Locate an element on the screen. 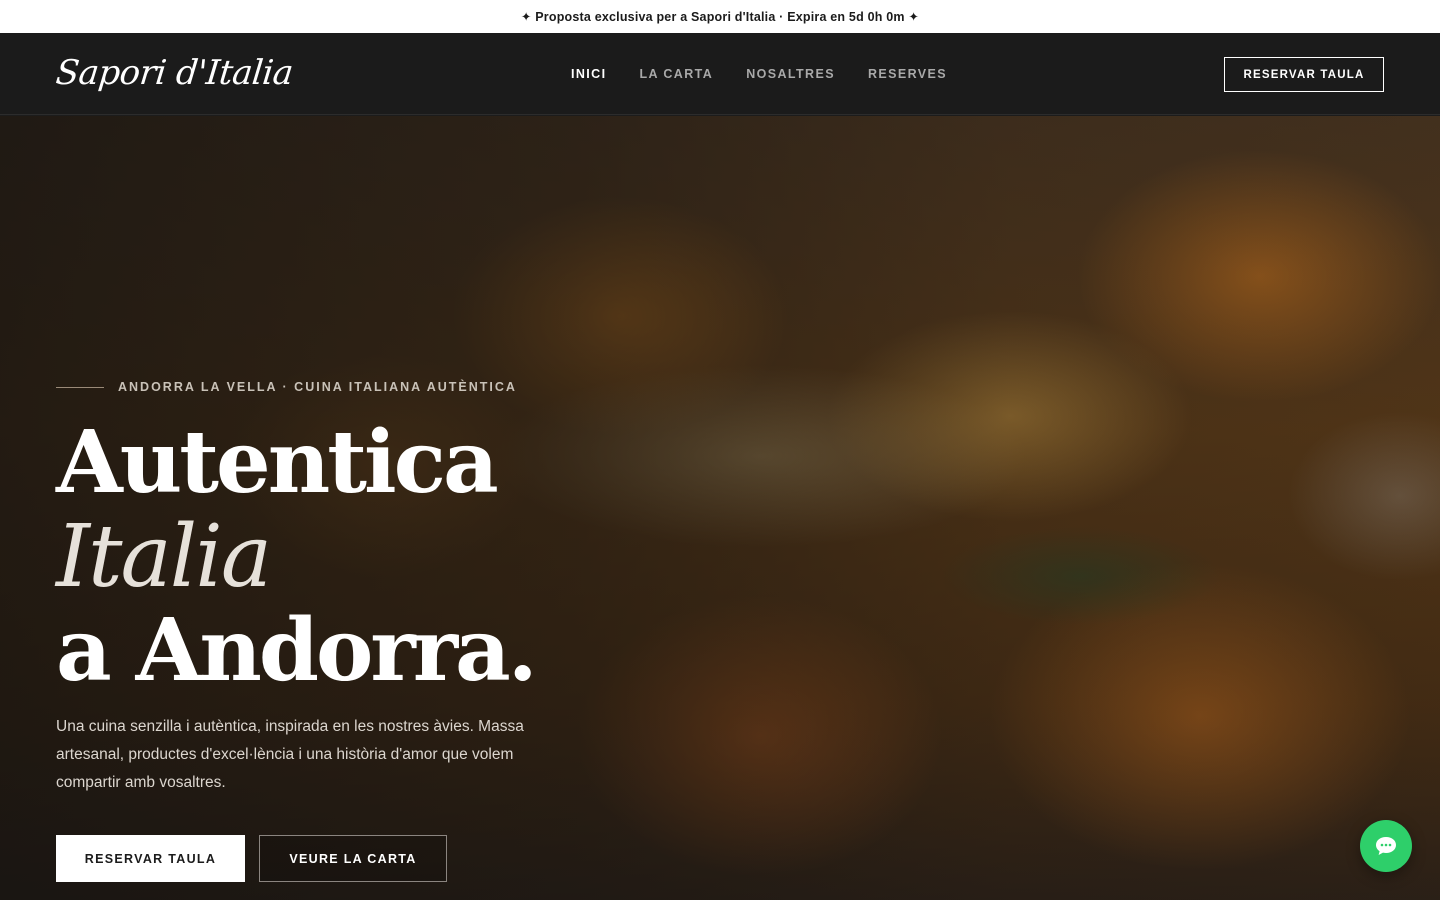  chat-widget-button is located at coordinates (1386, 846).